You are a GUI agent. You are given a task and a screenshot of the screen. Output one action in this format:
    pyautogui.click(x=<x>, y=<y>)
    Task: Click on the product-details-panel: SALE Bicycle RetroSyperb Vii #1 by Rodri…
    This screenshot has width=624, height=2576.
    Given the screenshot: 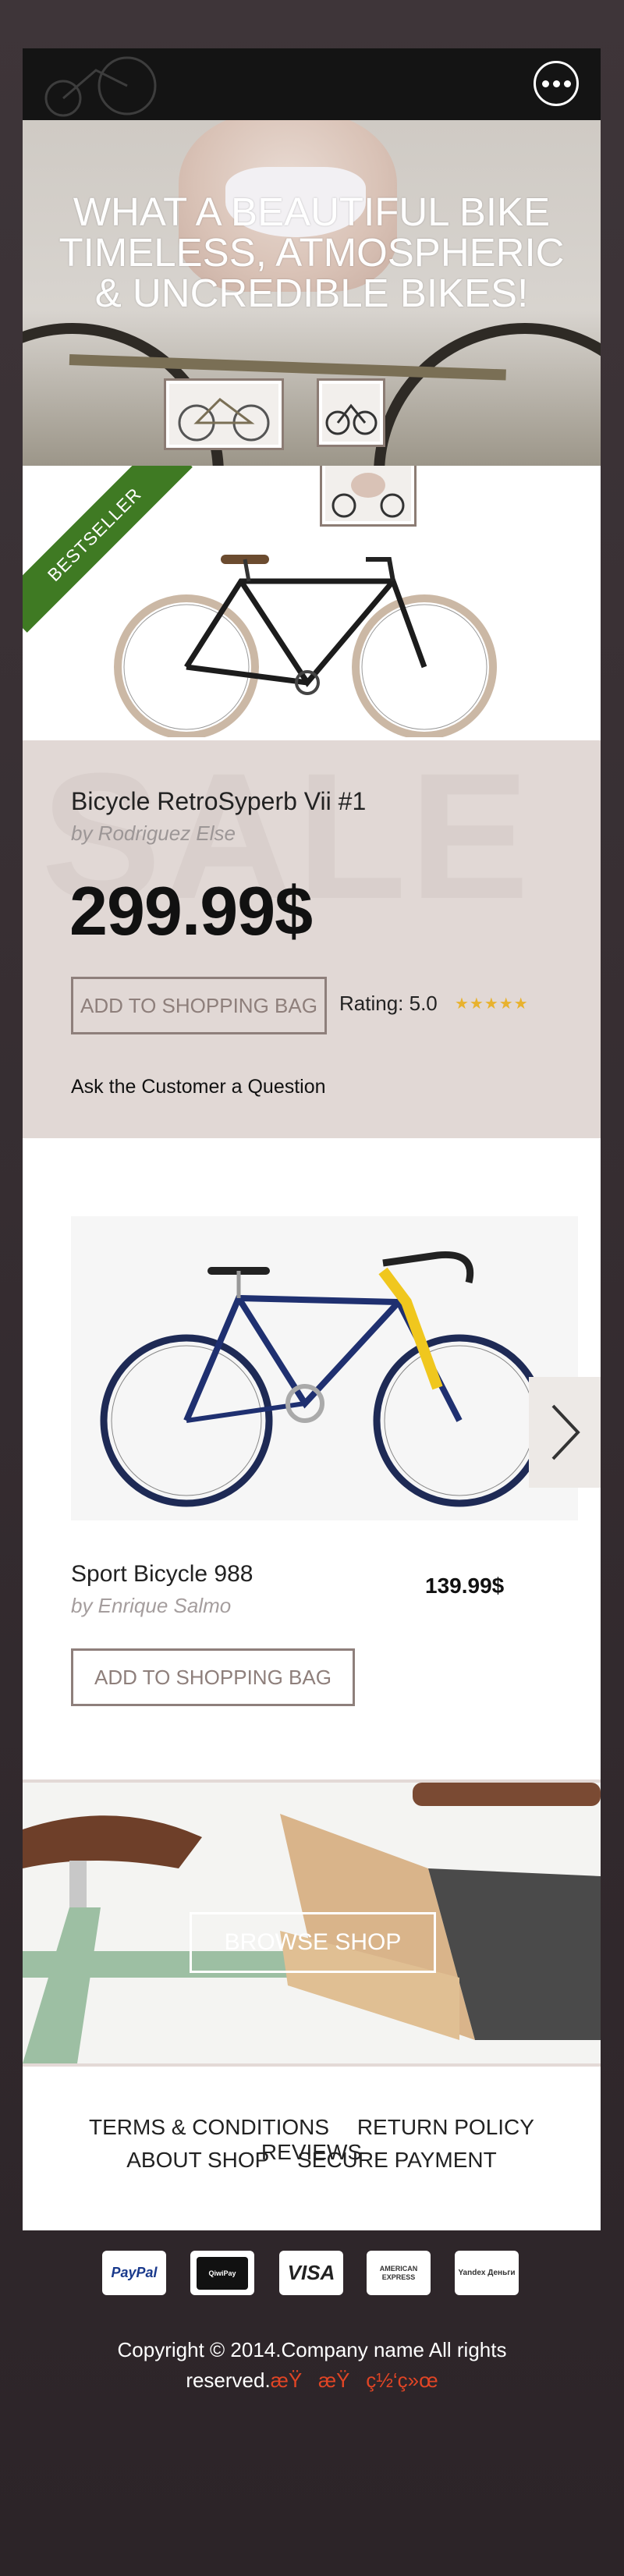 What is the action you would take?
    pyautogui.click(x=312, y=939)
    